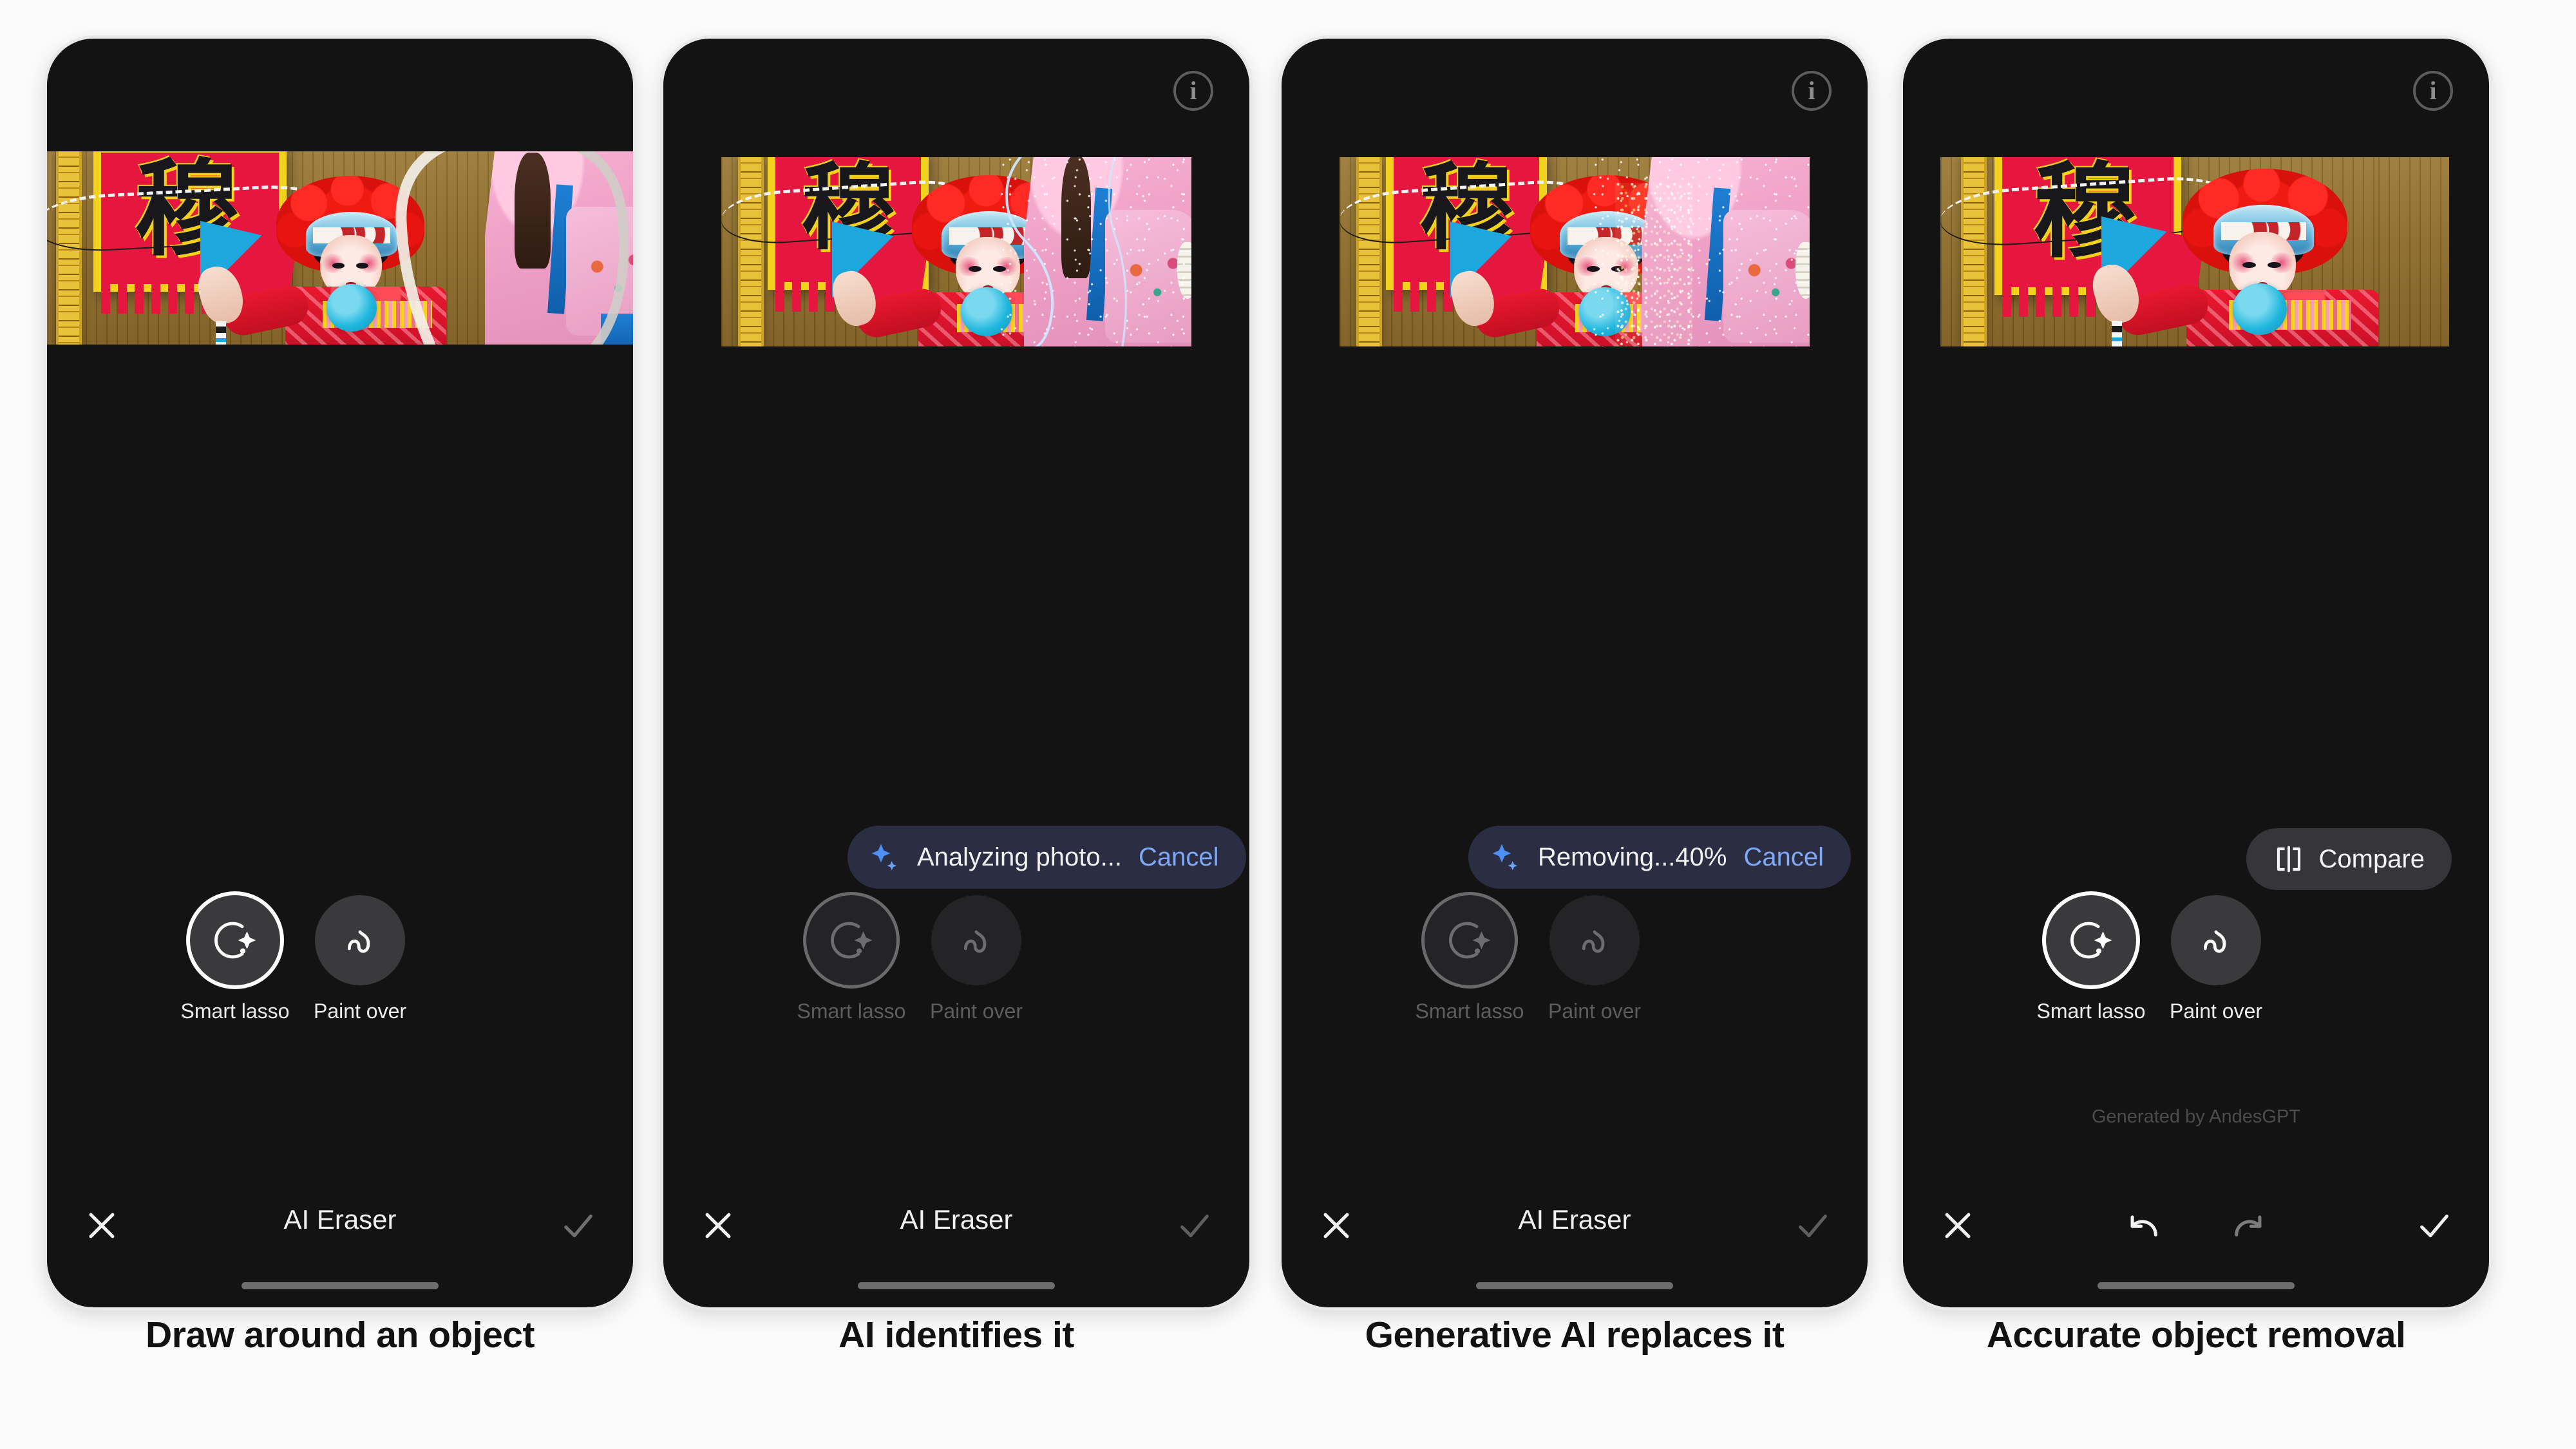 This screenshot has height=1449, width=2576. What do you see at coordinates (2196, 1335) in the screenshot?
I see `caption-4: Accurate object removal` at bounding box center [2196, 1335].